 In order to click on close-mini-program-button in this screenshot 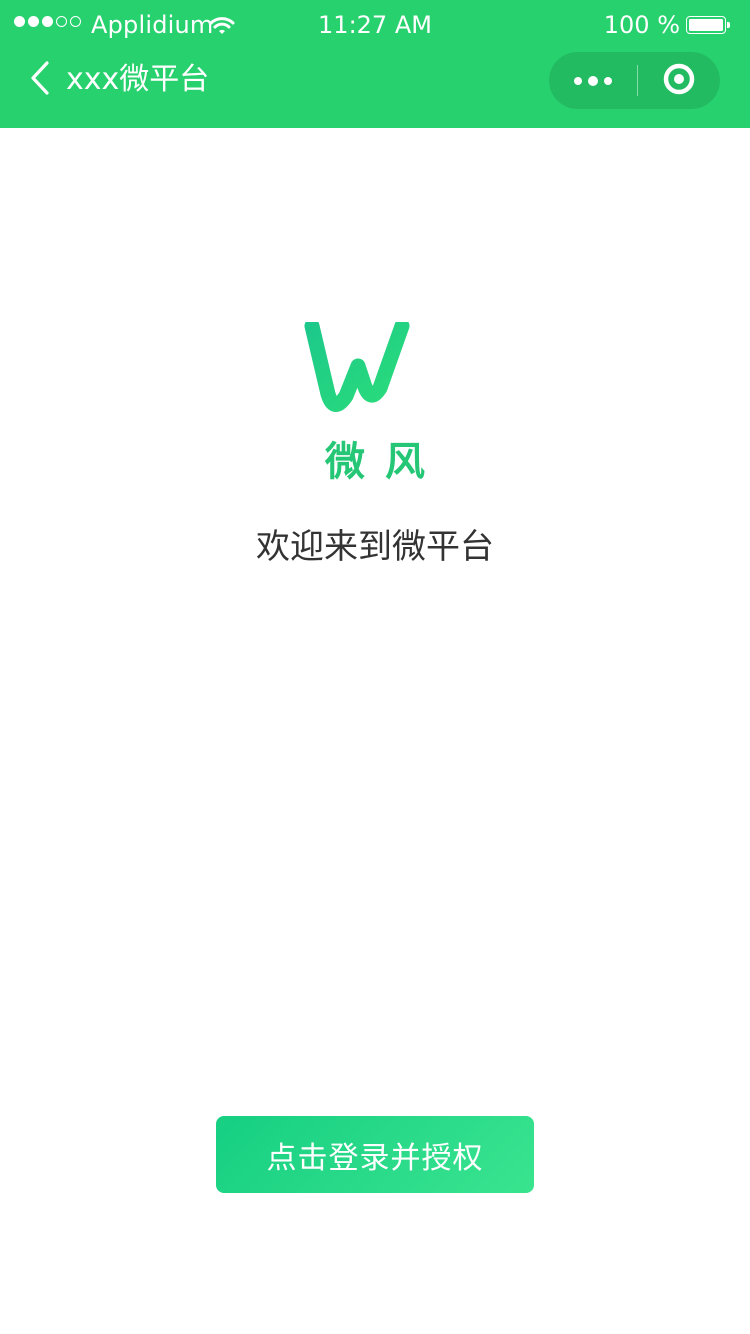, I will do `click(679, 80)`.